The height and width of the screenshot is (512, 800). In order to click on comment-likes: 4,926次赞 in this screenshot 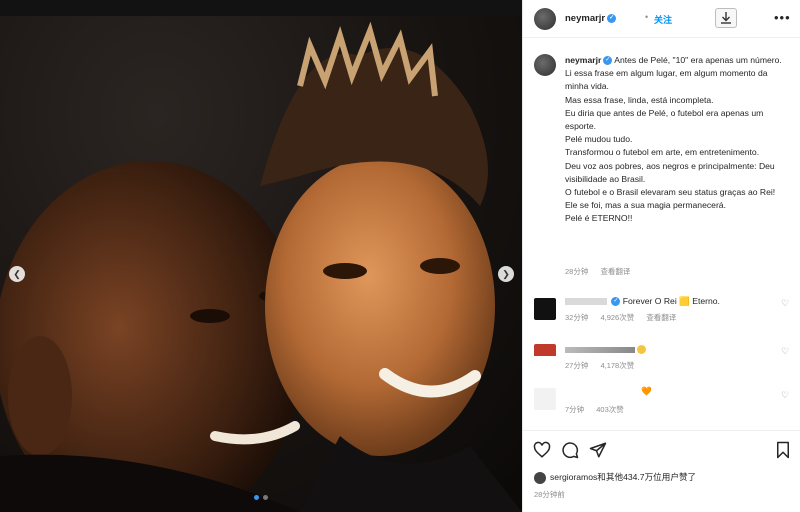, I will do `click(617, 317)`.